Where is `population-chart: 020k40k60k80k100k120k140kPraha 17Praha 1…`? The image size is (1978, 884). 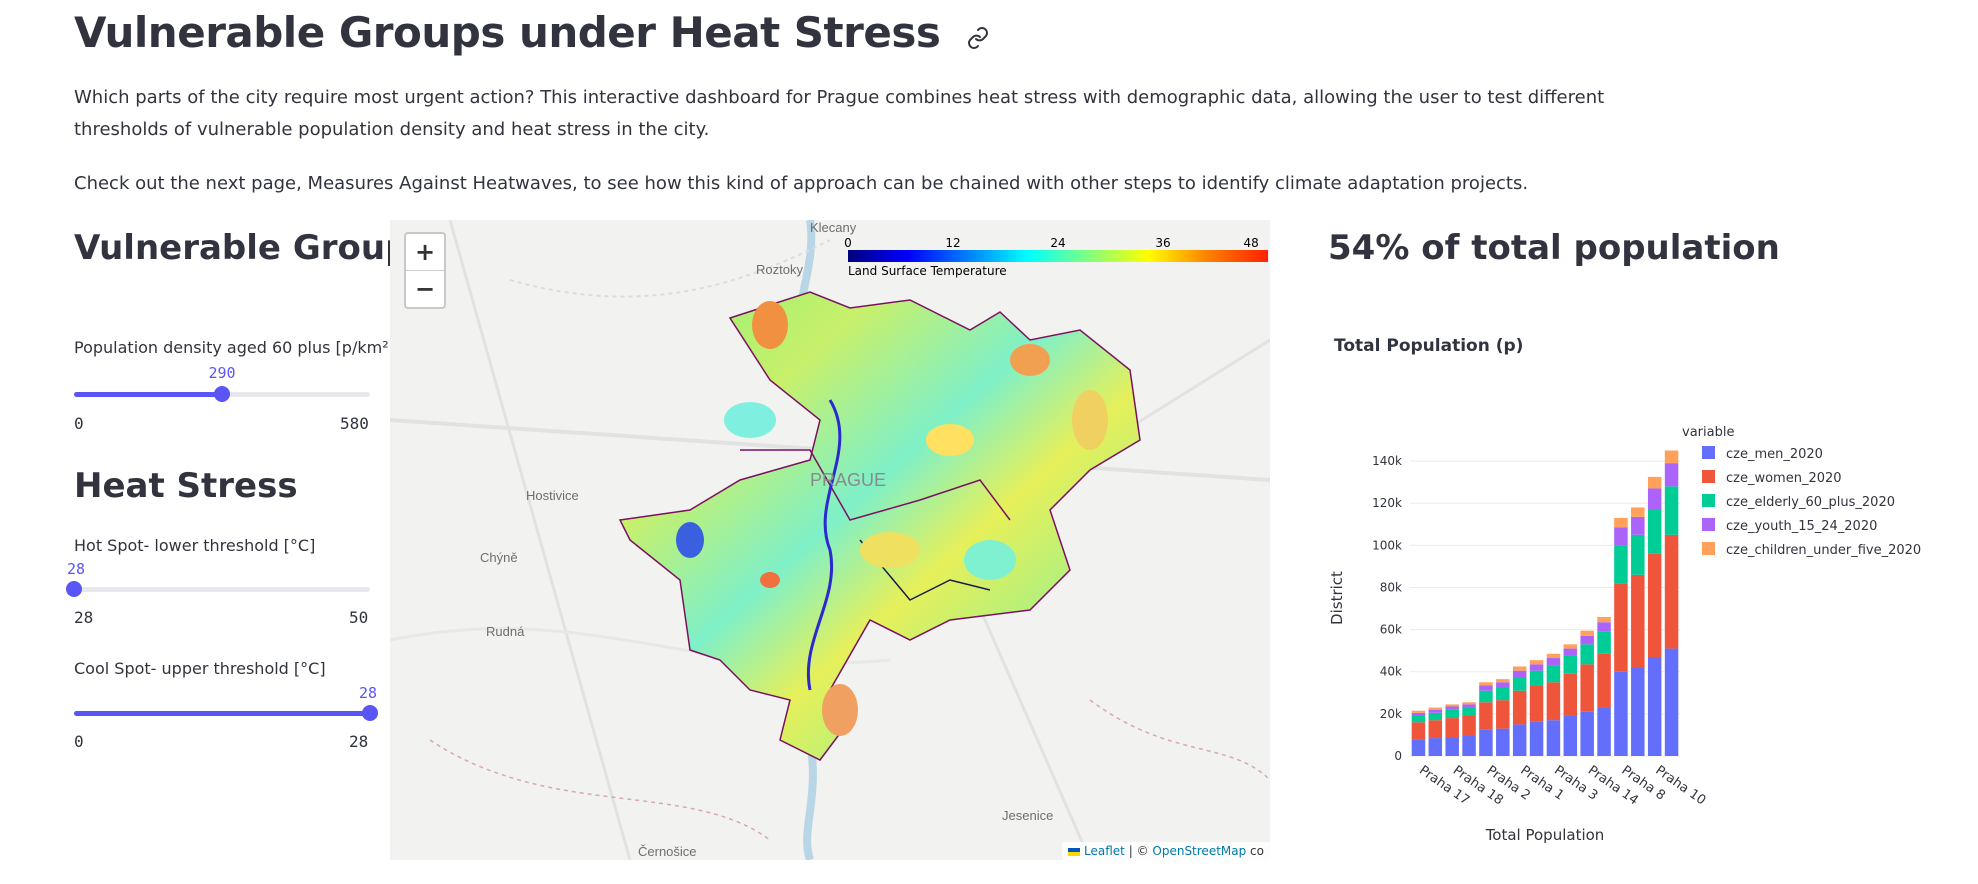 population-chart: 020k40k60k80k100k120k140kPraha 17Praha 1… is located at coordinates (1624, 634).